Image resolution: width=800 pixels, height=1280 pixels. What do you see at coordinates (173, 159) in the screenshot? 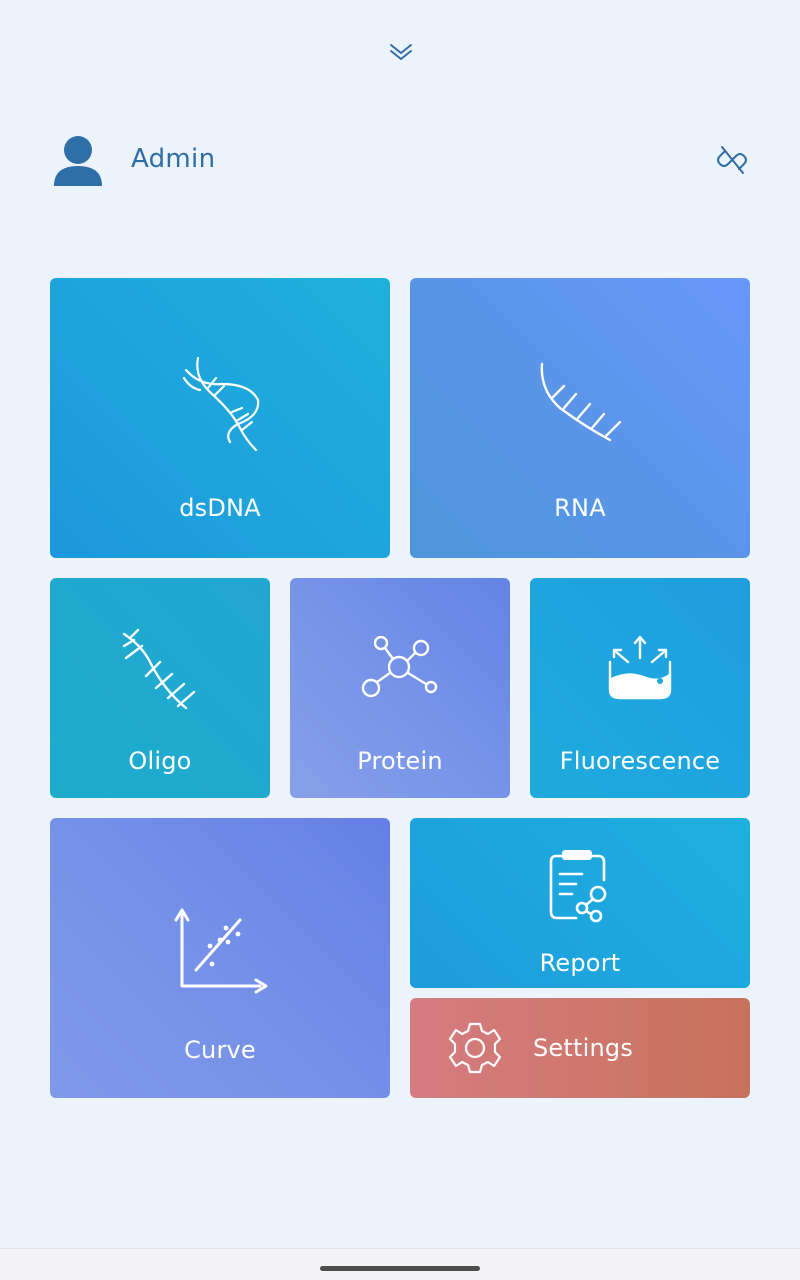
I see `user-name: Admin` at bounding box center [173, 159].